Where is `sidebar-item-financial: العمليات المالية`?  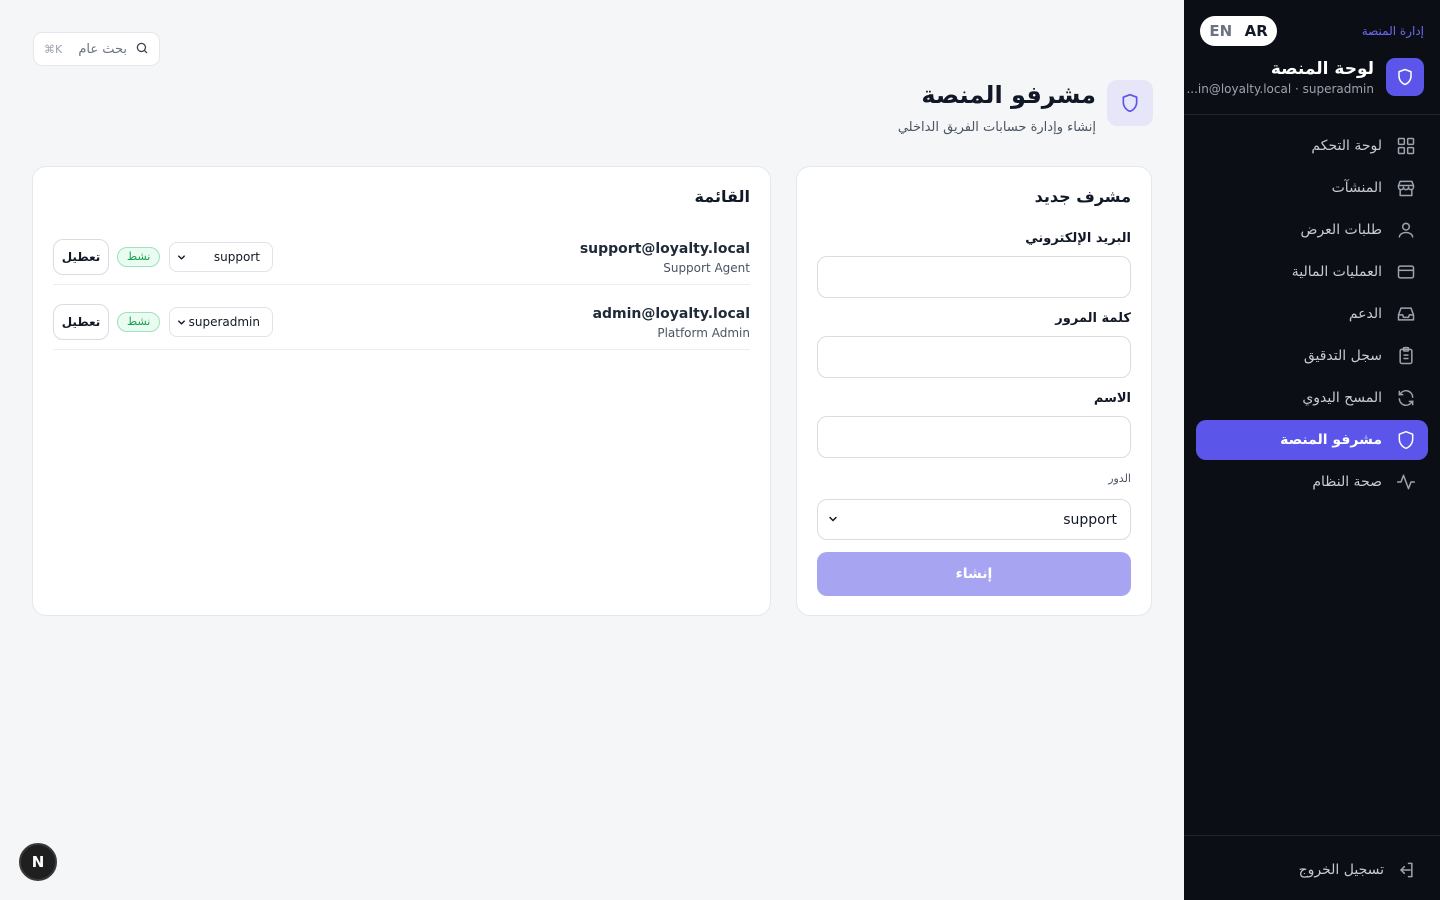 sidebar-item-financial: العمليات المالية is located at coordinates (1312, 272).